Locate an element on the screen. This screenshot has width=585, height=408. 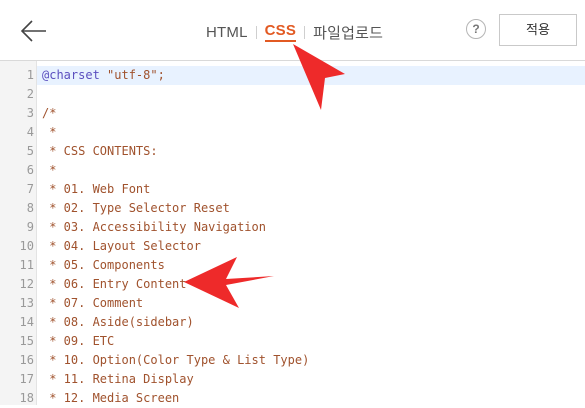
line-number: 9 is located at coordinates (30, 227).